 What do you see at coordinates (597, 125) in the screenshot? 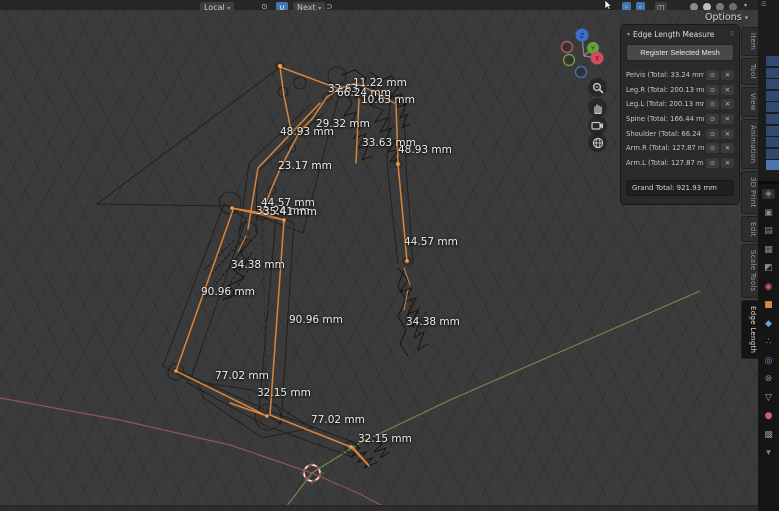
I see `camera-icon` at bounding box center [597, 125].